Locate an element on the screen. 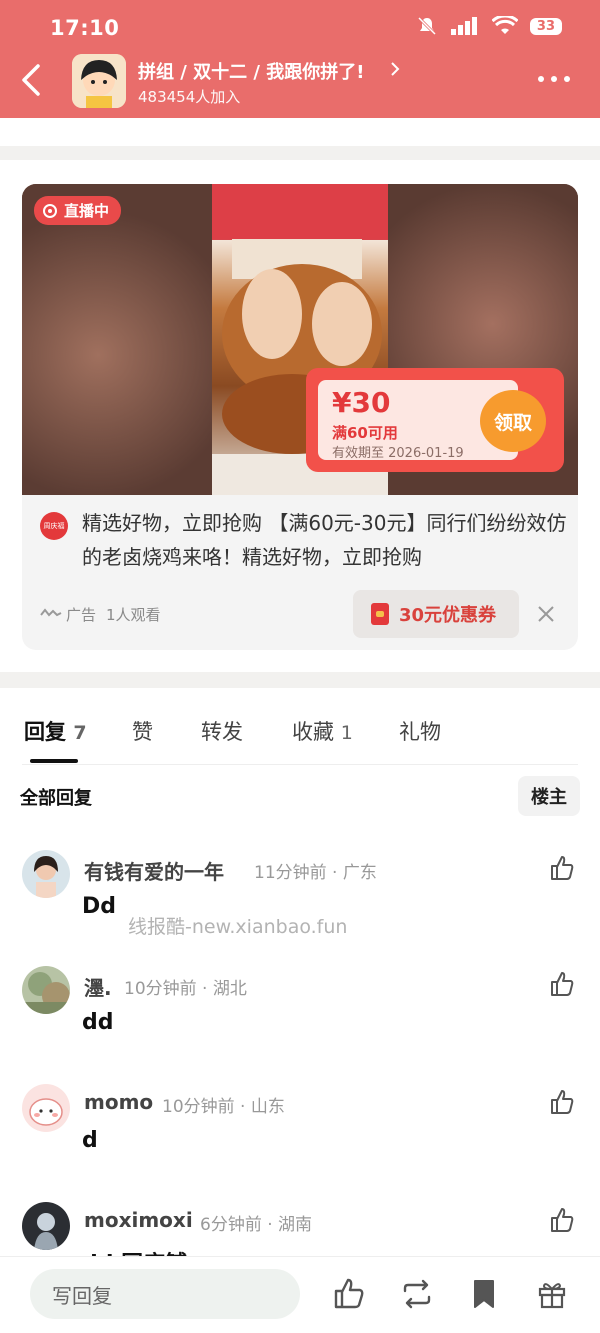  claim-button: 领取 is located at coordinates (513, 421).